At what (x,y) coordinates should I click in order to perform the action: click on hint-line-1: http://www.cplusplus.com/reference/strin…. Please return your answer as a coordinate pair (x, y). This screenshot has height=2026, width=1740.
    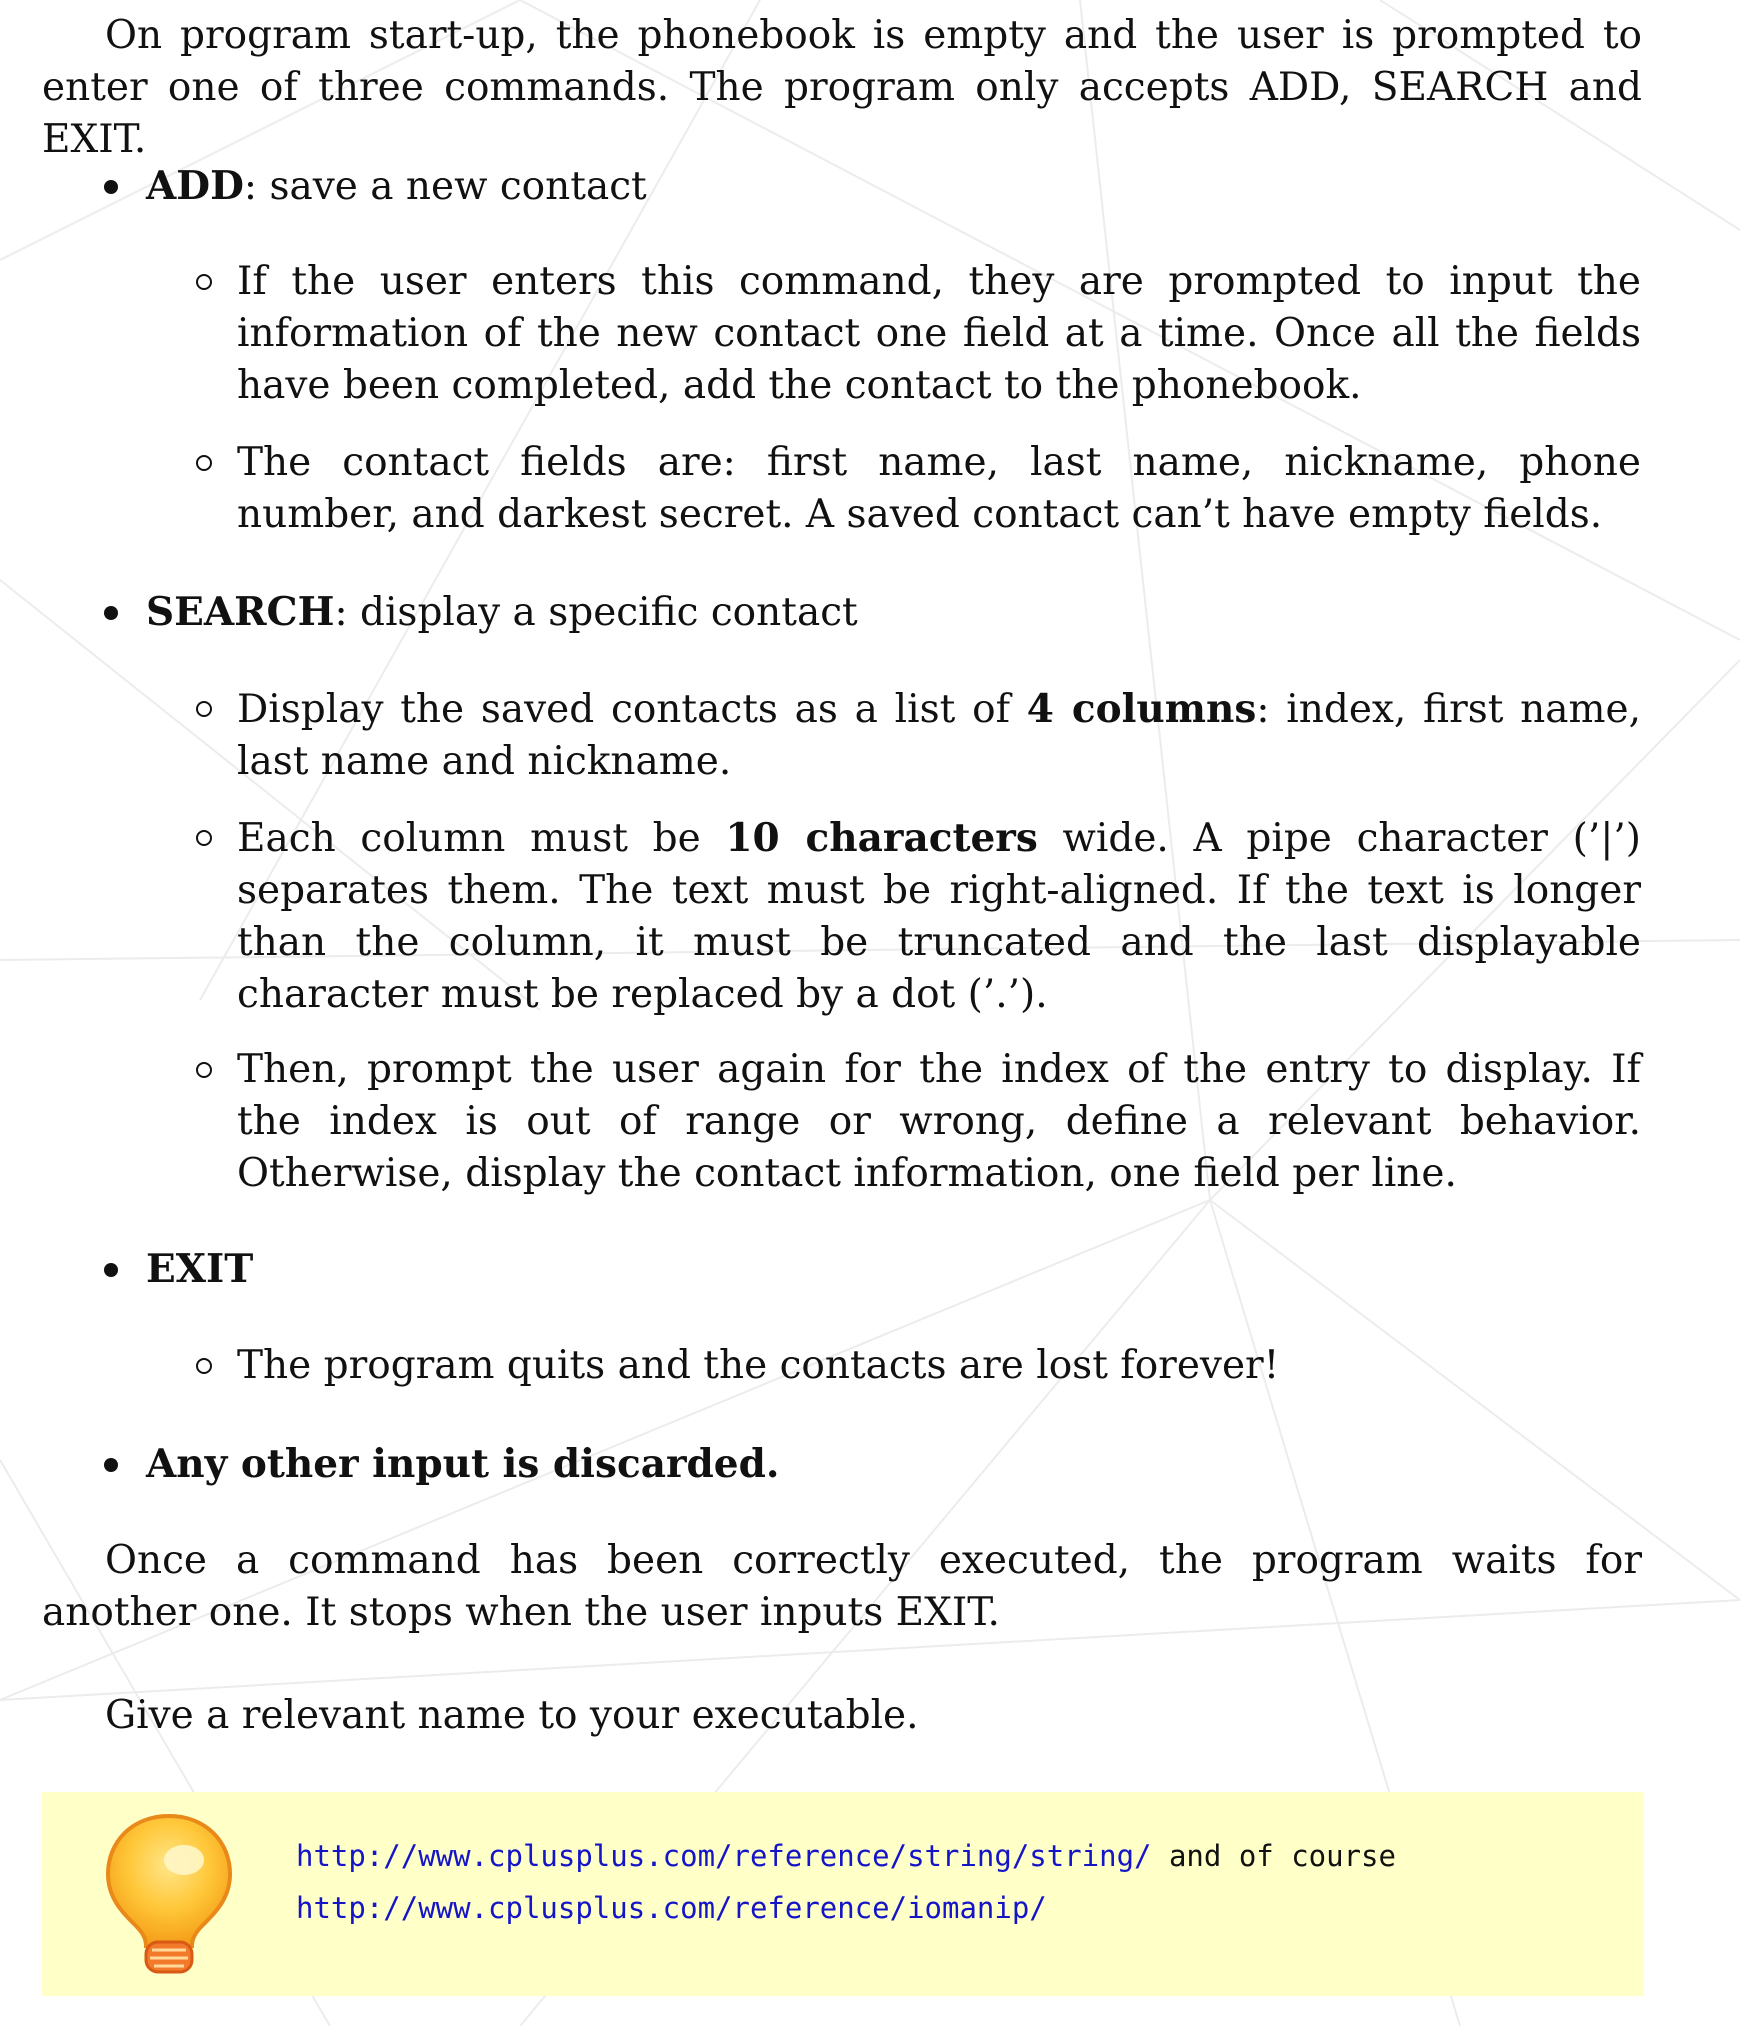
    Looking at the image, I should click on (846, 1856).